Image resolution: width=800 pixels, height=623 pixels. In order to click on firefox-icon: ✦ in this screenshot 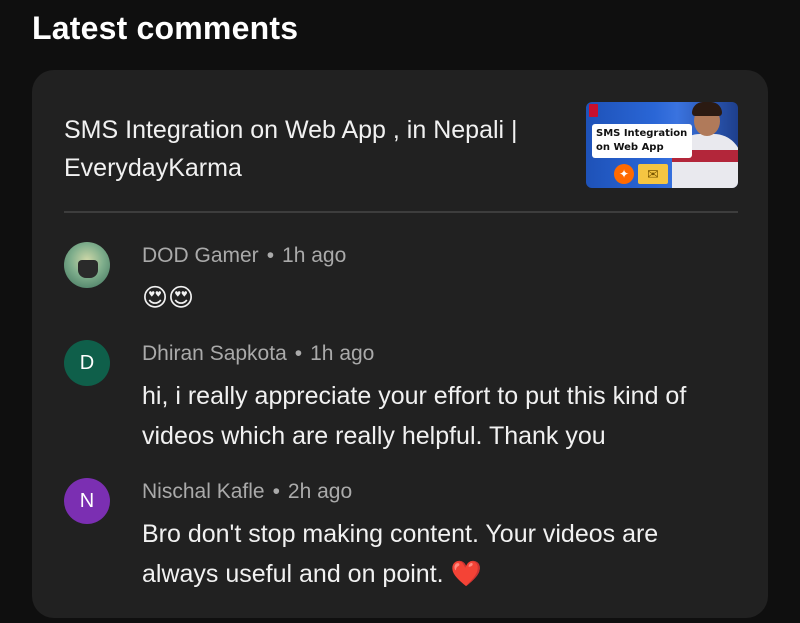, I will do `click(624, 174)`.